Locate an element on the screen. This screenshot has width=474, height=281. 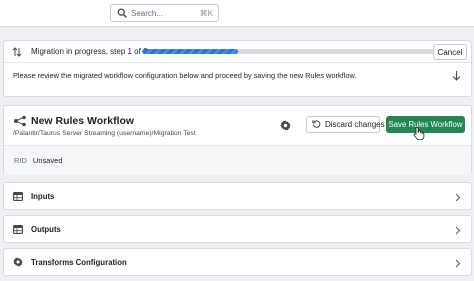
section-inputs: Inputs is located at coordinates (237, 196).